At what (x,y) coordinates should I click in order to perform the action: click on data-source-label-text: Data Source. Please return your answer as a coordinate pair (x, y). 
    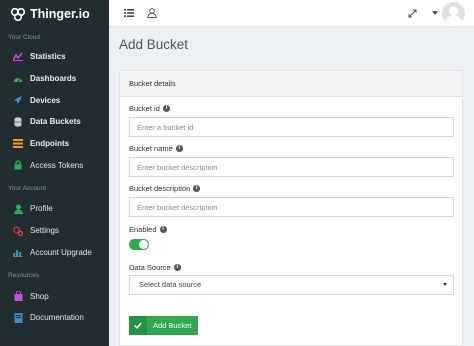
    Looking at the image, I should click on (150, 267).